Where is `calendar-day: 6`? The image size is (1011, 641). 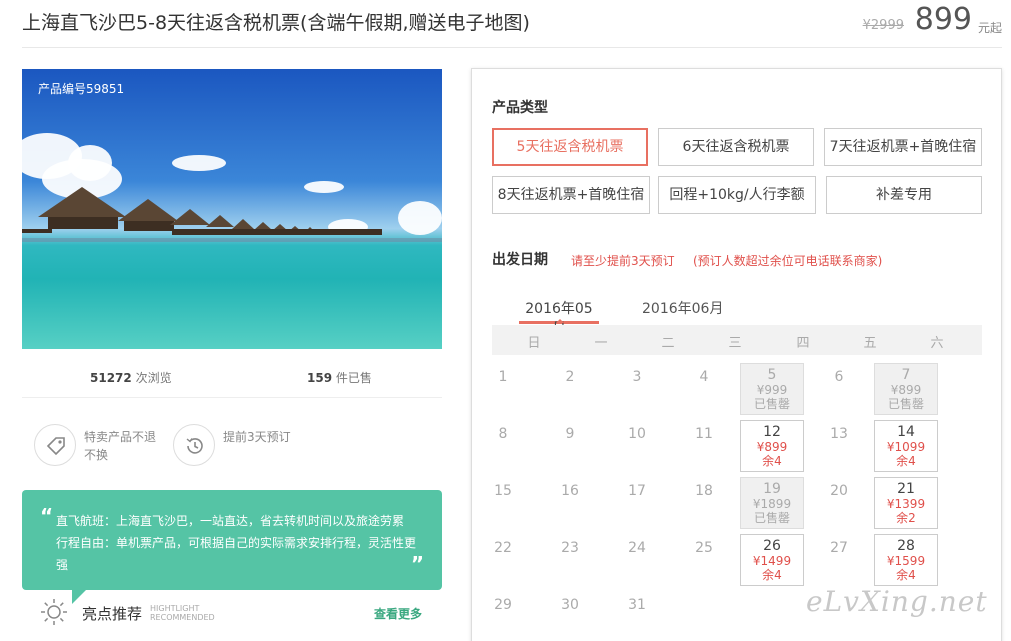 calendar-day: 6 is located at coordinates (839, 389).